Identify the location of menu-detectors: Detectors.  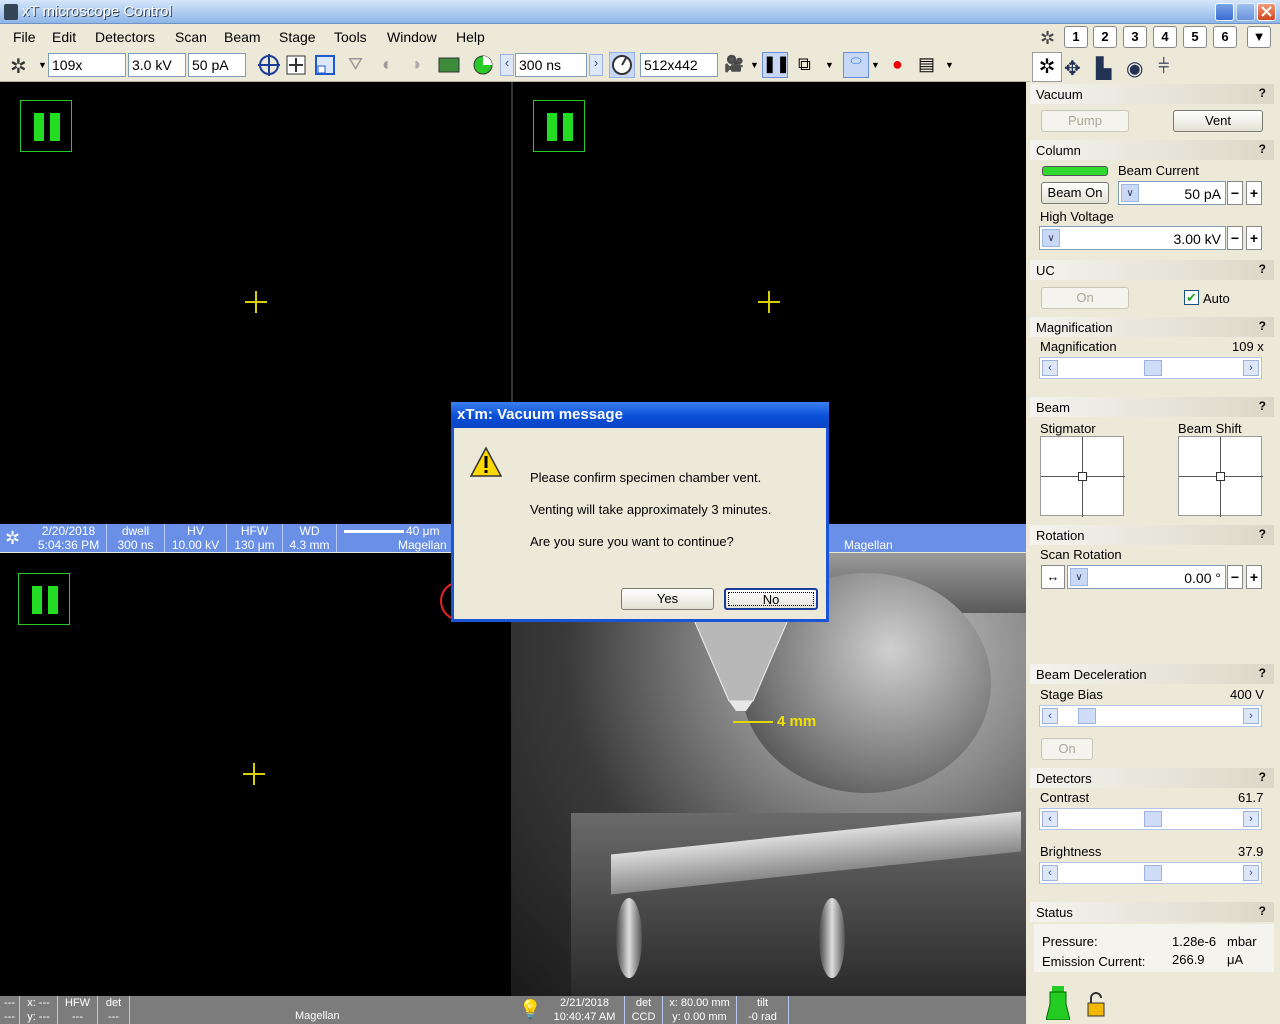
(125, 37).